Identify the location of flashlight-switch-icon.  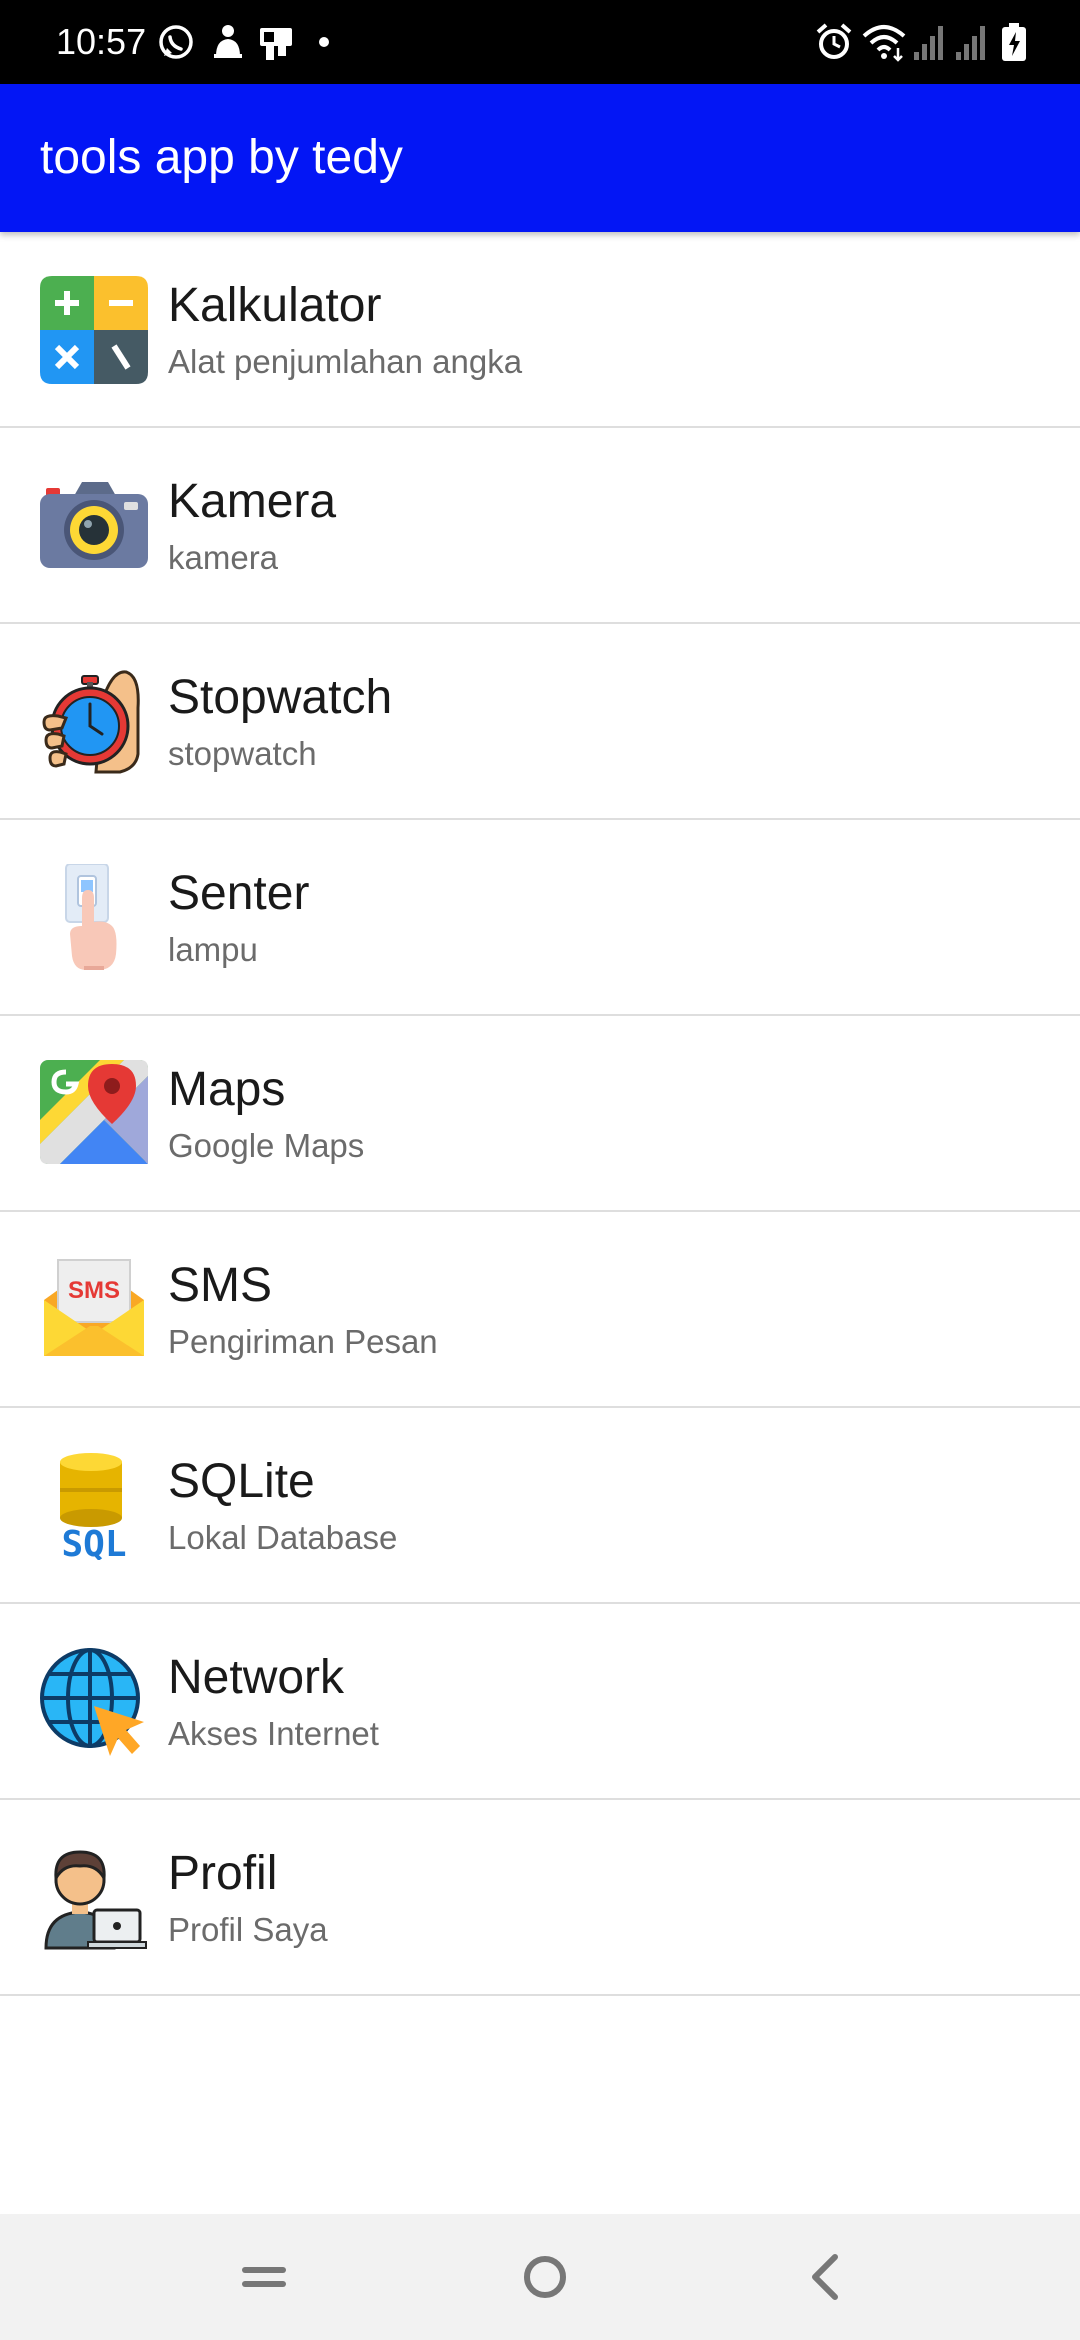
(91, 917).